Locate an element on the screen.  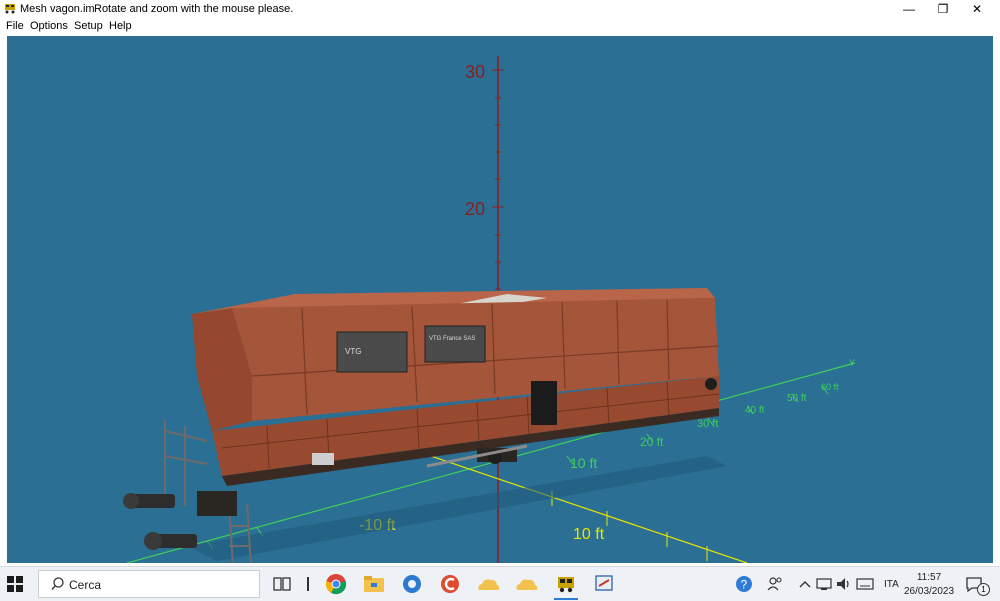
search-icon is located at coordinates (57, 583).